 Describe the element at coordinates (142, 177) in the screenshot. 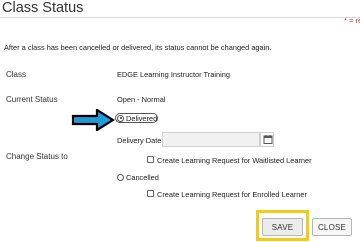

I see `radio-cancelled-label: Cancelled` at that location.